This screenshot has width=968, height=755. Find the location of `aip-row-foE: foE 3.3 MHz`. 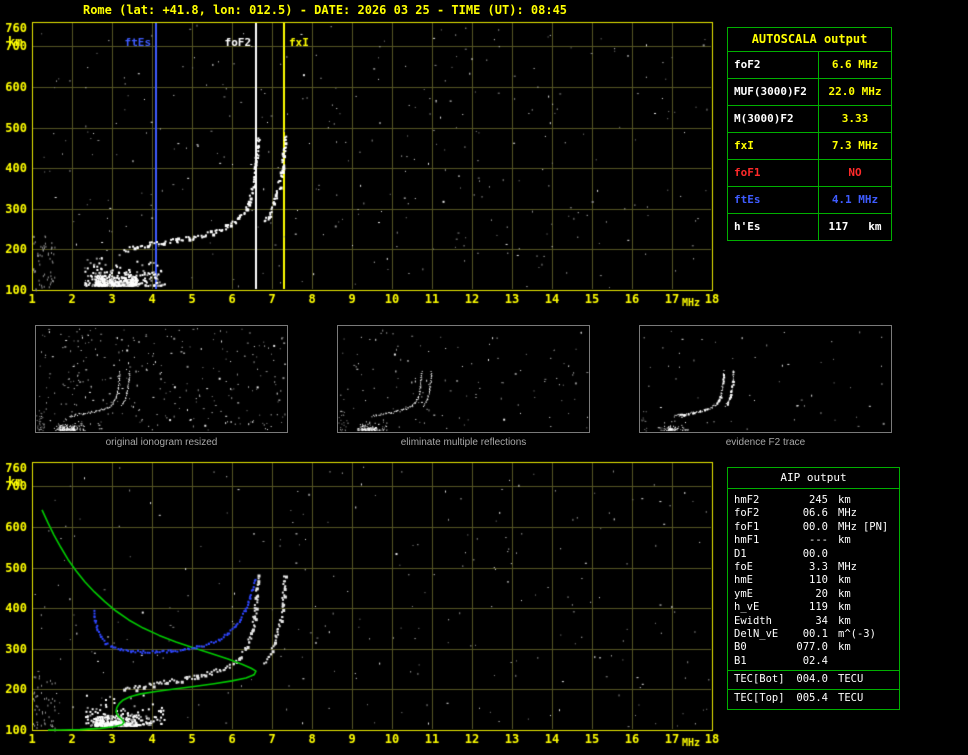

aip-row-foE: foE 3.3 MHz is located at coordinates (813, 567).